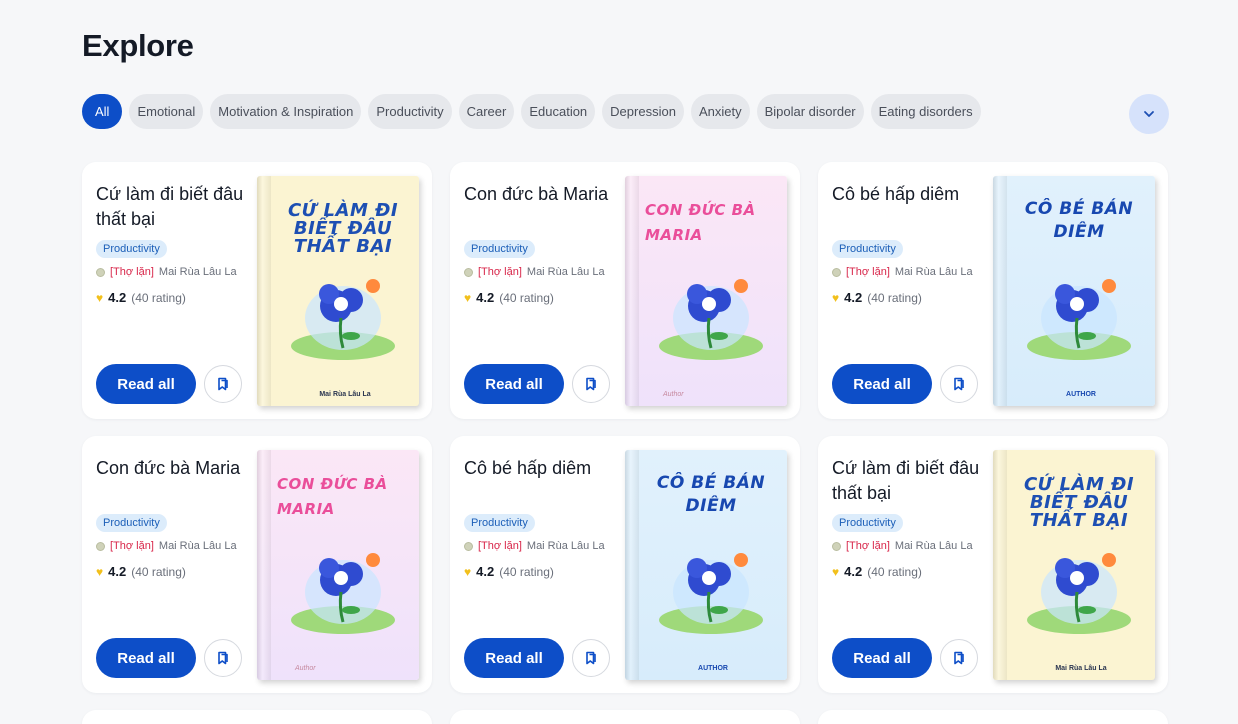 This screenshot has height=724, width=1238. I want to click on chip-motivation-inspiration: Motivation & Inspiration, so click(286, 111).